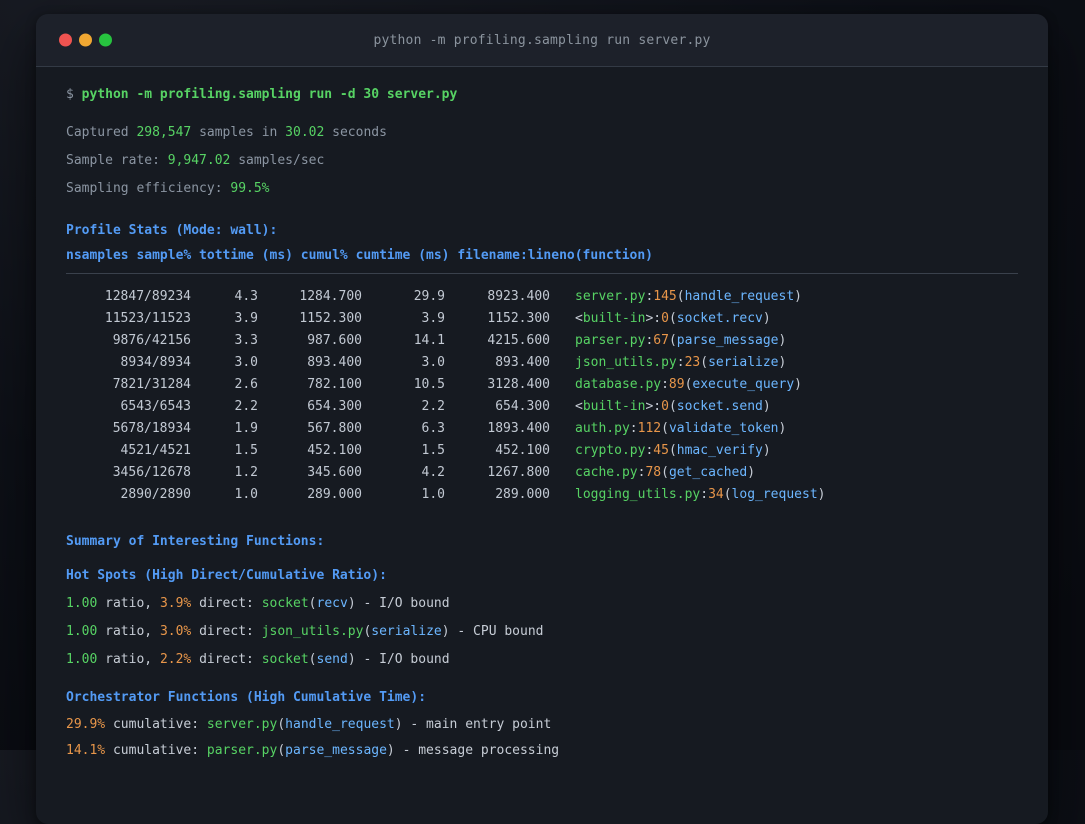 The image size is (1085, 824). I want to click on stats-cell: 9876/42156, so click(151, 340).